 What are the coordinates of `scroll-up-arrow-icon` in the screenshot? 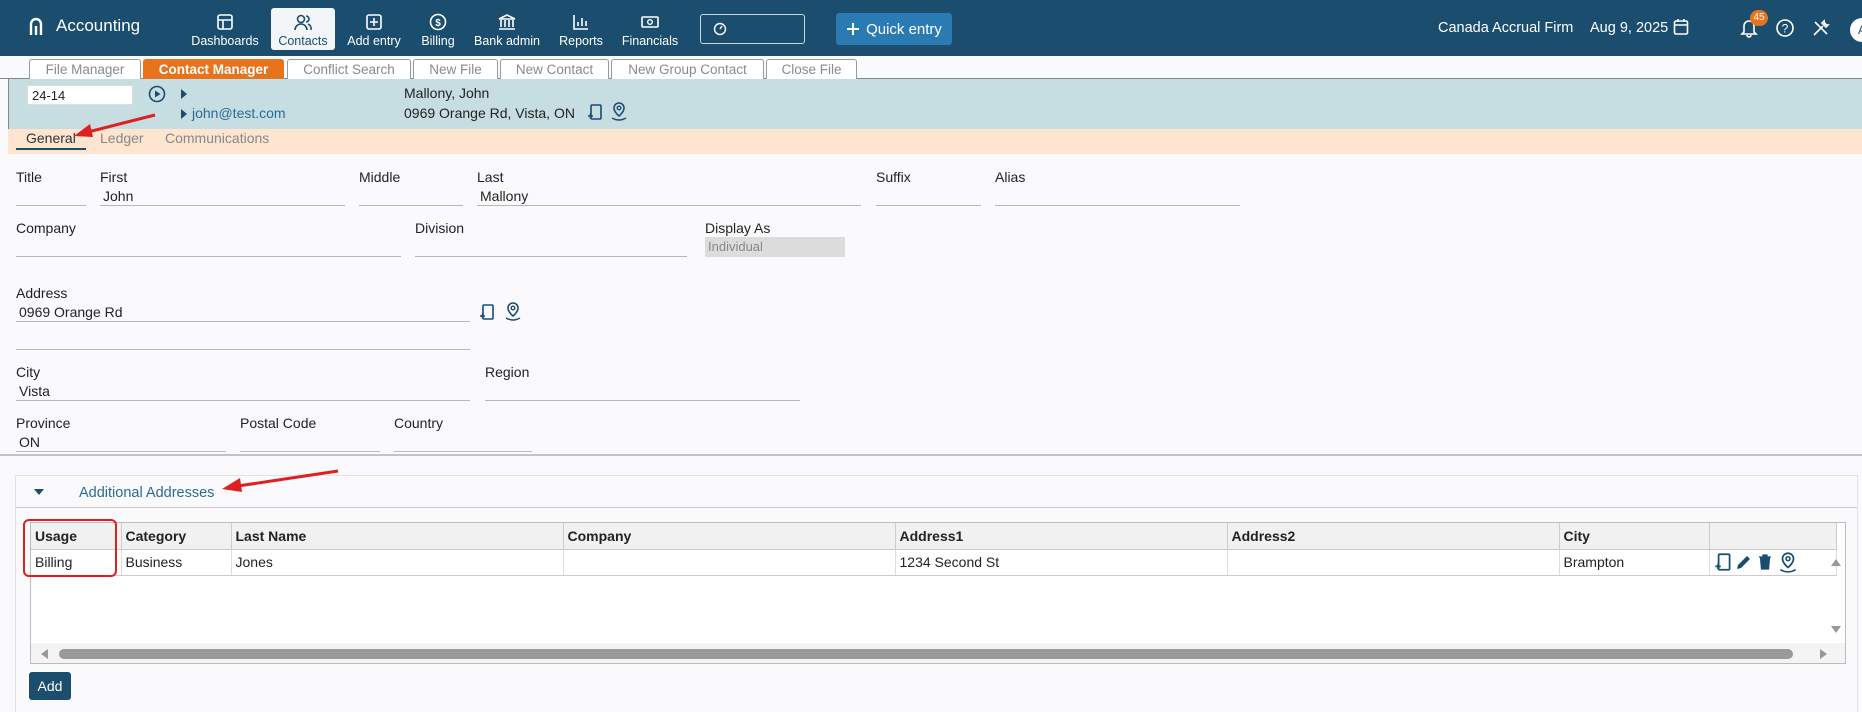 It's located at (1836, 562).